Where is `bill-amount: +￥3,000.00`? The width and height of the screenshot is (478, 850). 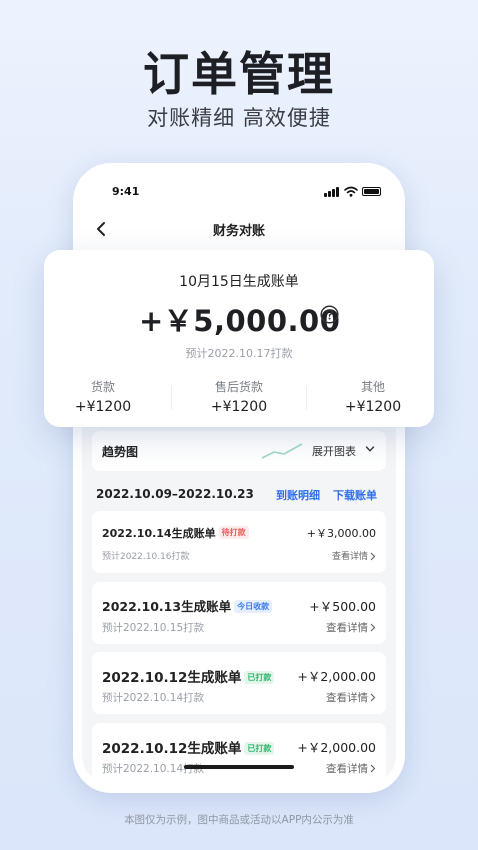 bill-amount: +￥3,000.00 is located at coordinates (341, 533).